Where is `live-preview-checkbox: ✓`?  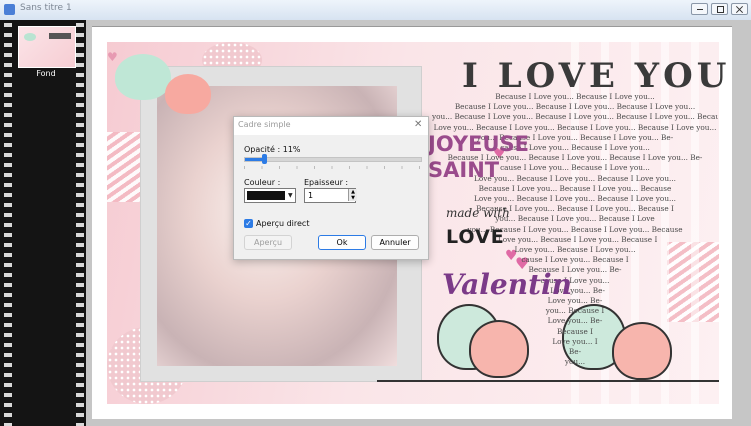 live-preview-checkbox: ✓ is located at coordinates (248, 223).